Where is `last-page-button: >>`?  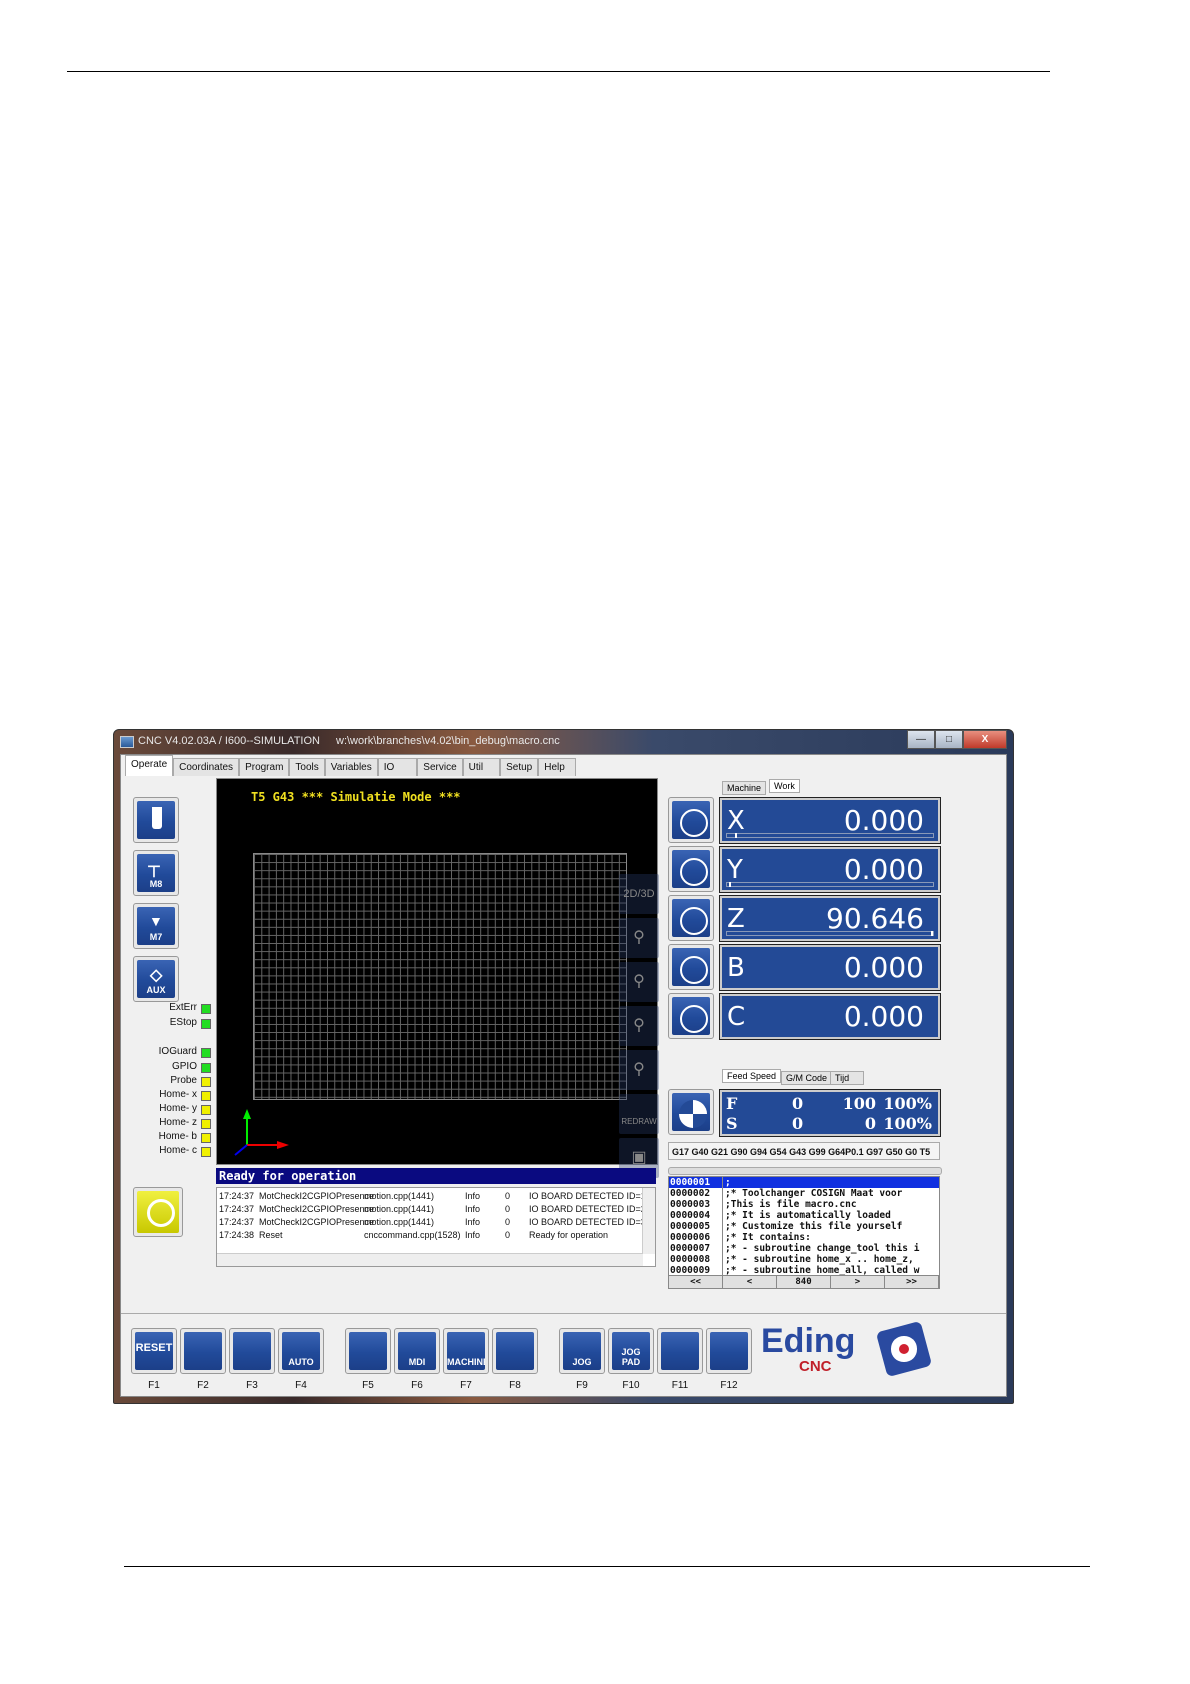
last-page-button: >> is located at coordinates (912, 1282).